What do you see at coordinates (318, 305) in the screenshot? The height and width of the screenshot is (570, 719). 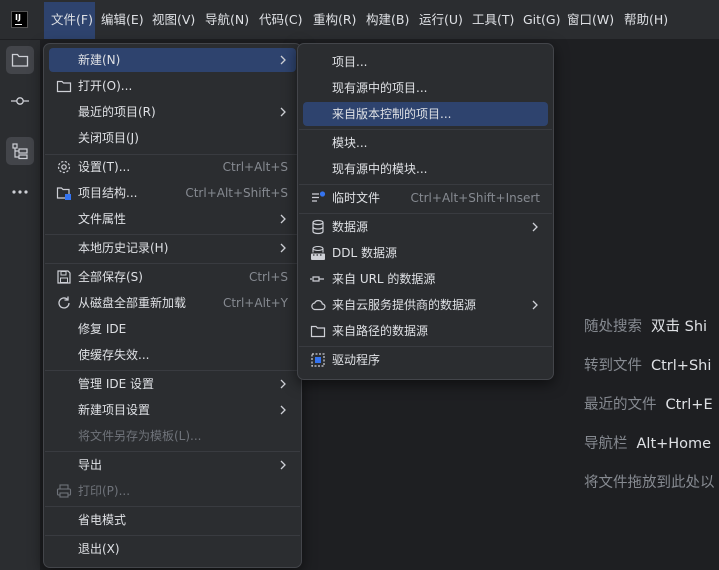 I see `cloud-icon` at bounding box center [318, 305].